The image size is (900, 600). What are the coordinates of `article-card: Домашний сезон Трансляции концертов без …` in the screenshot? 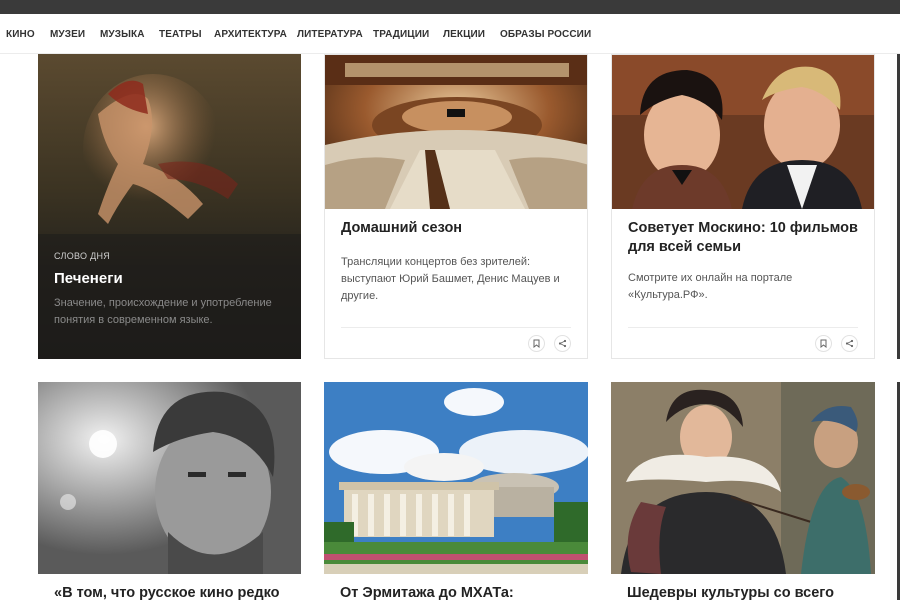 It's located at (456, 206).